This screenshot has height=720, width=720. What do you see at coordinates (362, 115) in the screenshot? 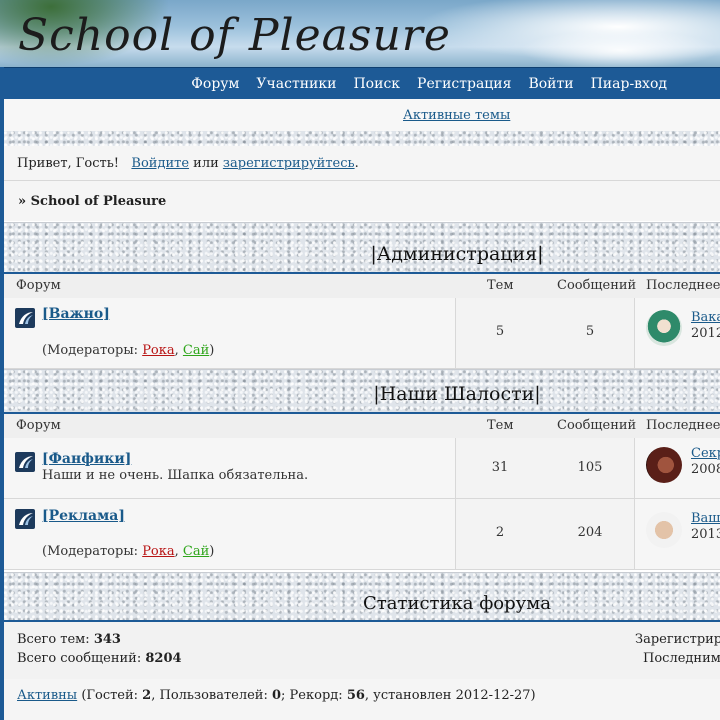
I see `active-topics-bar: Активные темы` at bounding box center [362, 115].